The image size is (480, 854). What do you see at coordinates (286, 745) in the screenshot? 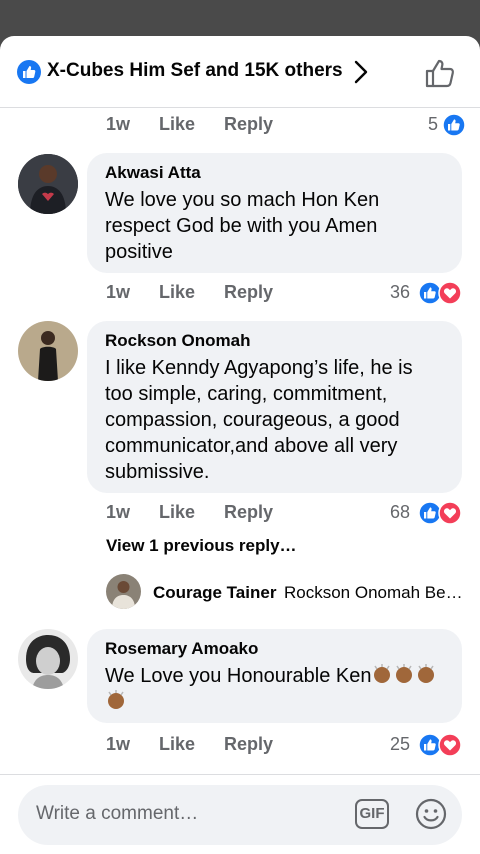
I see `comment-actions: 1w Like Reply 25` at bounding box center [286, 745].